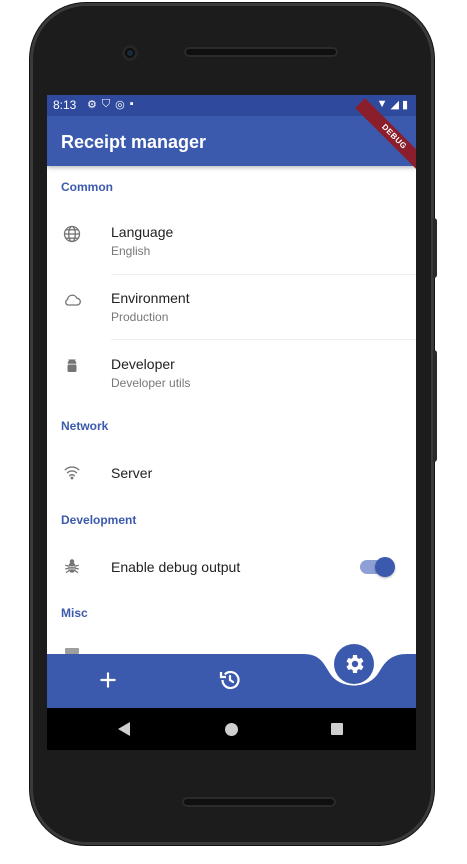  I want to click on sd-card-icon: ▪, so click(131, 104).